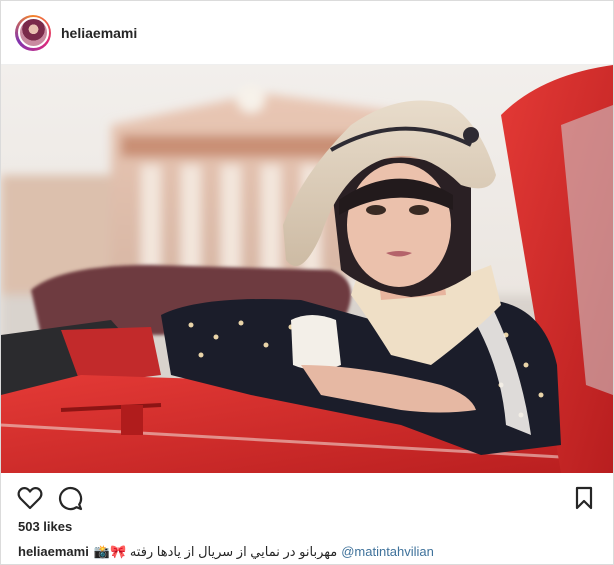  I want to click on avatar, so click(33, 32).